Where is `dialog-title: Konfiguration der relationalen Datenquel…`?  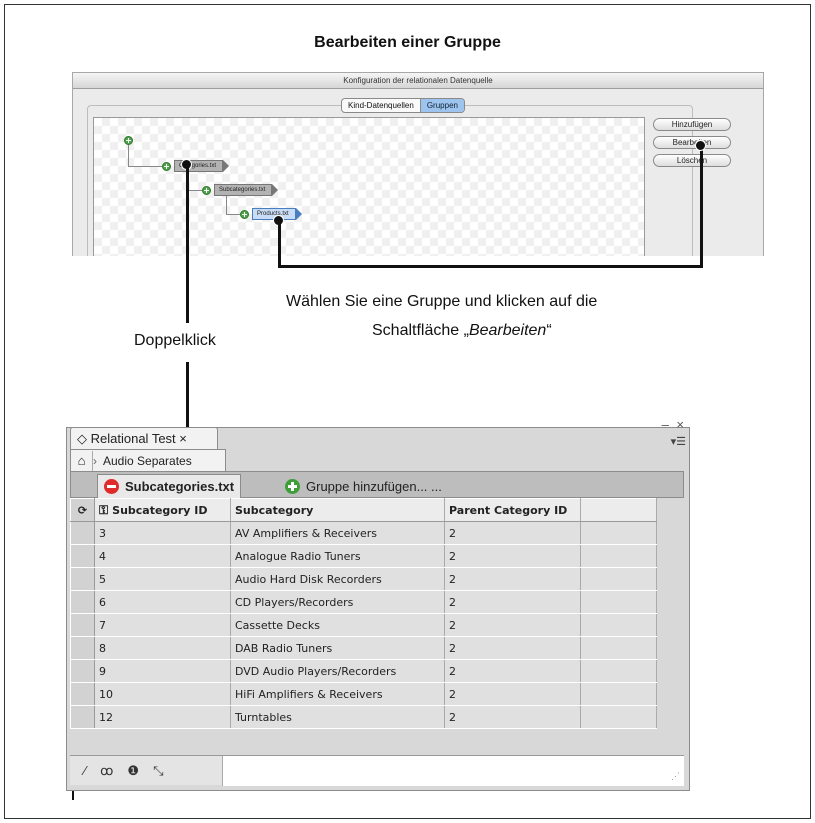 dialog-title: Konfiguration der relationalen Datenquel… is located at coordinates (418, 81).